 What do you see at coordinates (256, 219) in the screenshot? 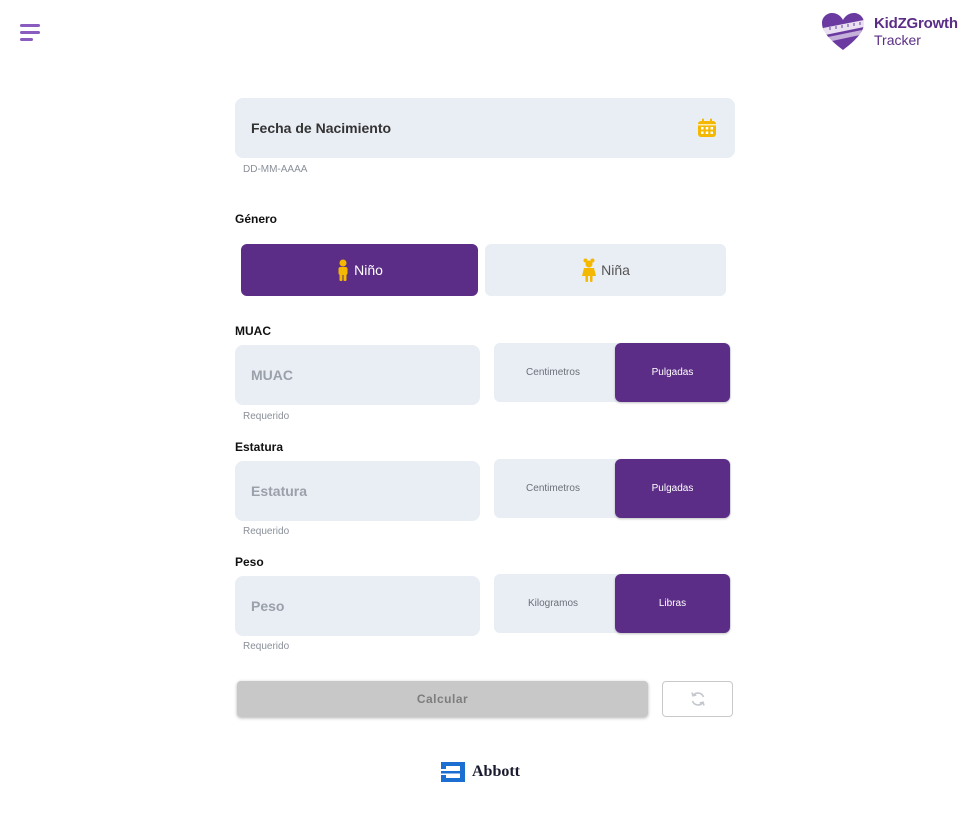
I see `gender-label: Género` at bounding box center [256, 219].